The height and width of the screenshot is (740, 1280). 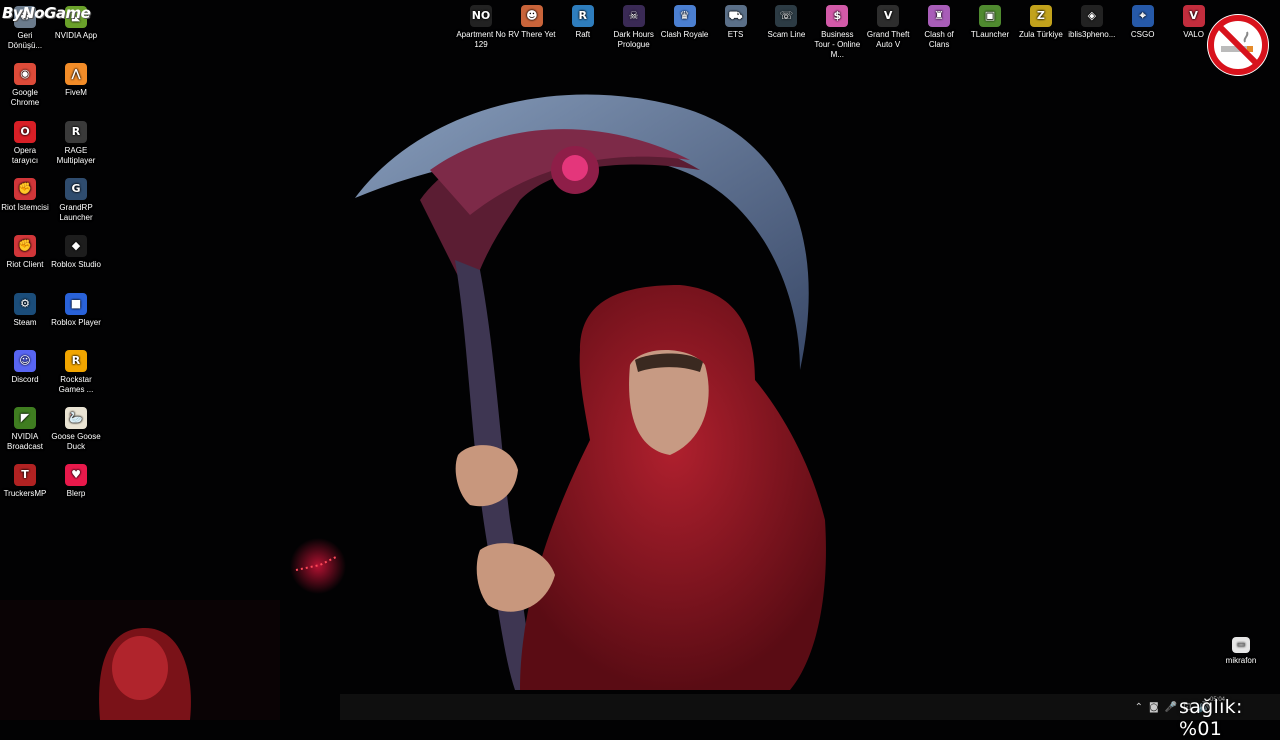 I want to click on desktop-icon-csgo: ⌖ CSGO, so click(x=1143, y=22).